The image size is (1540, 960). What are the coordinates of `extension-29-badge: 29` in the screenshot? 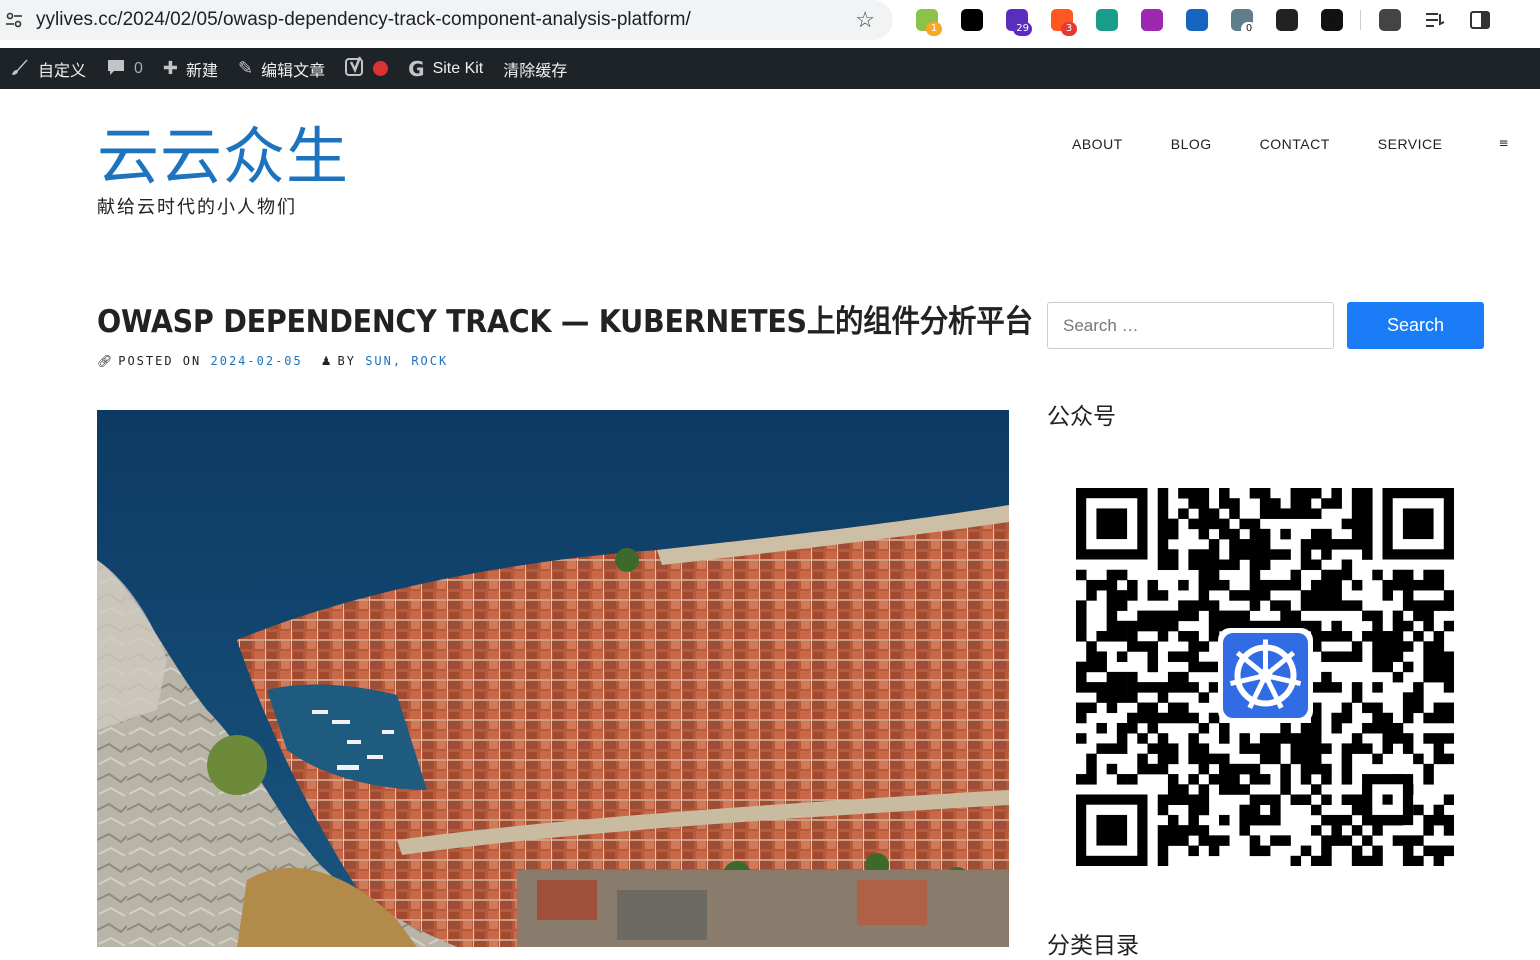 It's located at (1022, 29).